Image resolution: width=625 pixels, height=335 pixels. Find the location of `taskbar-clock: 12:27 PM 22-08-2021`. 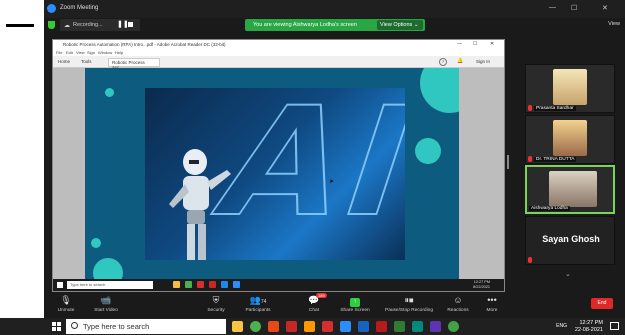

taskbar-clock: 12:27 PM 22-08-2021 is located at coordinates (589, 327).